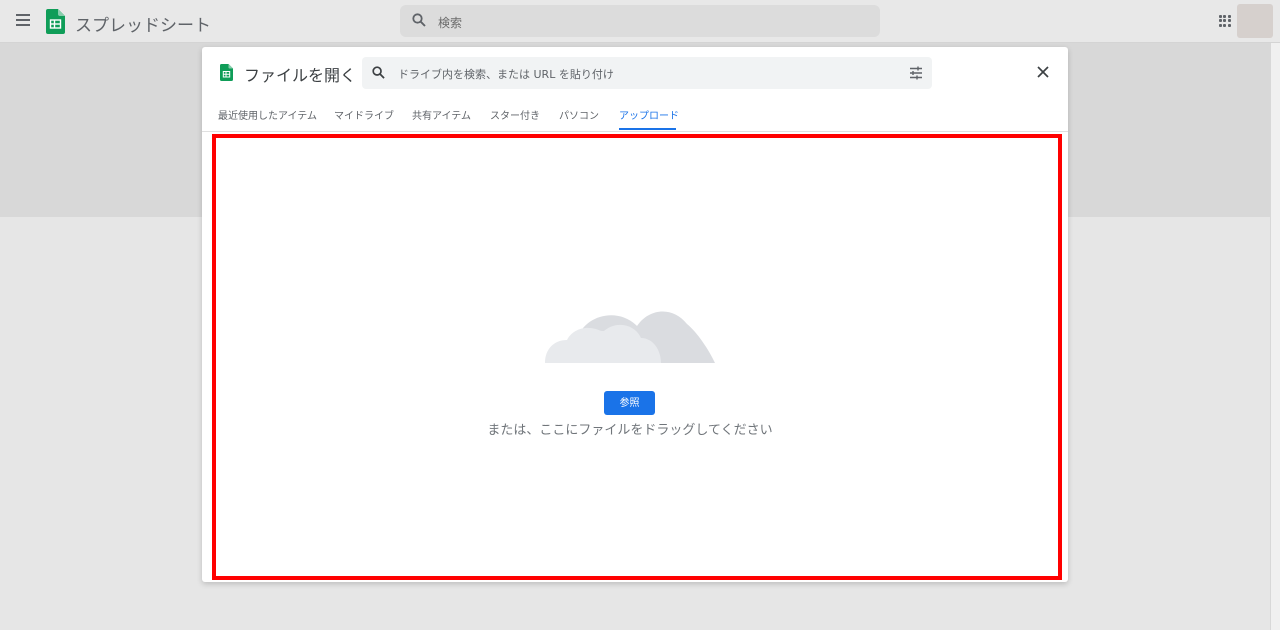  What do you see at coordinates (441, 114) in the screenshot?
I see `tab-shared: 共有アイテム` at bounding box center [441, 114].